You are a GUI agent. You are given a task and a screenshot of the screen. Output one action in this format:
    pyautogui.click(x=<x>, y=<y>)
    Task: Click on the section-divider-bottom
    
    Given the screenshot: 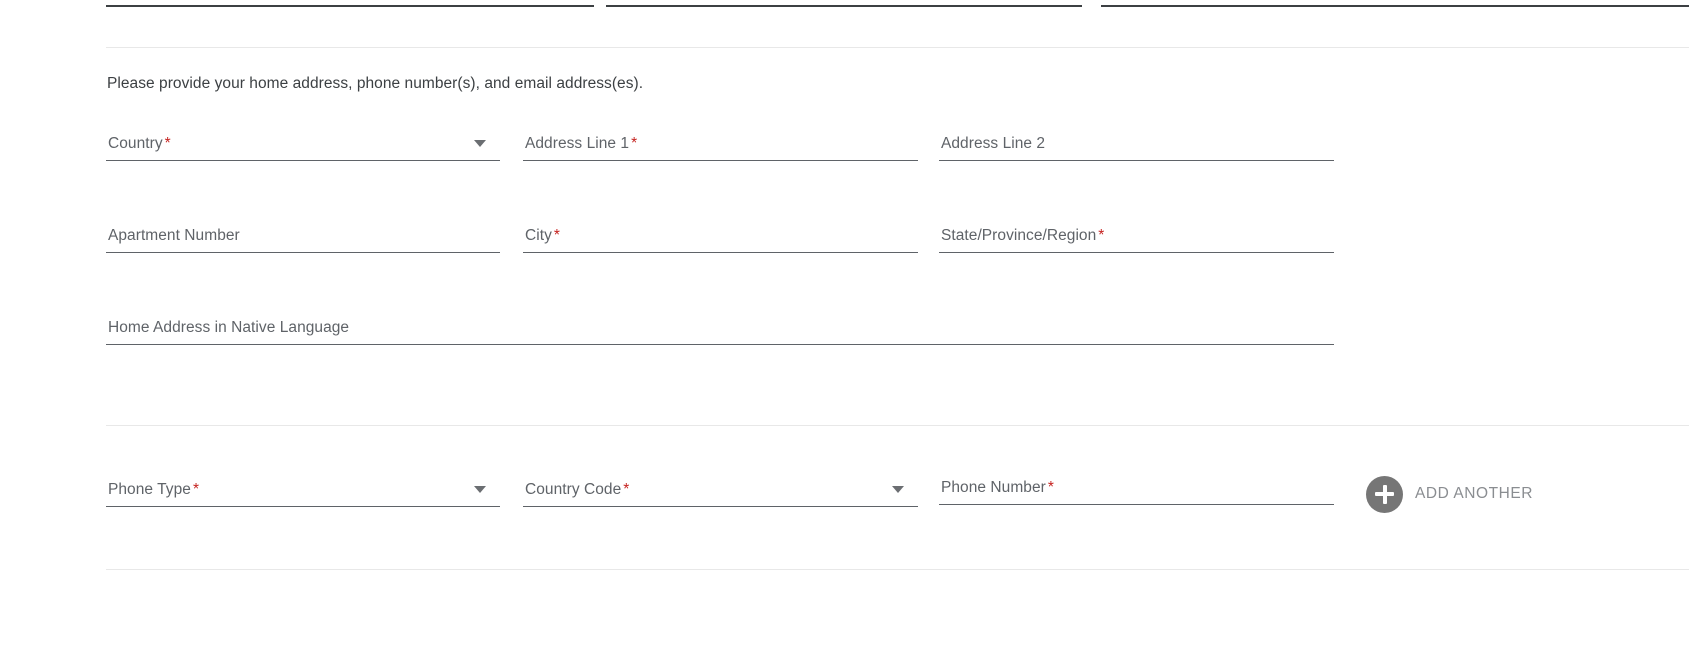 What is the action you would take?
    pyautogui.click(x=897, y=569)
    